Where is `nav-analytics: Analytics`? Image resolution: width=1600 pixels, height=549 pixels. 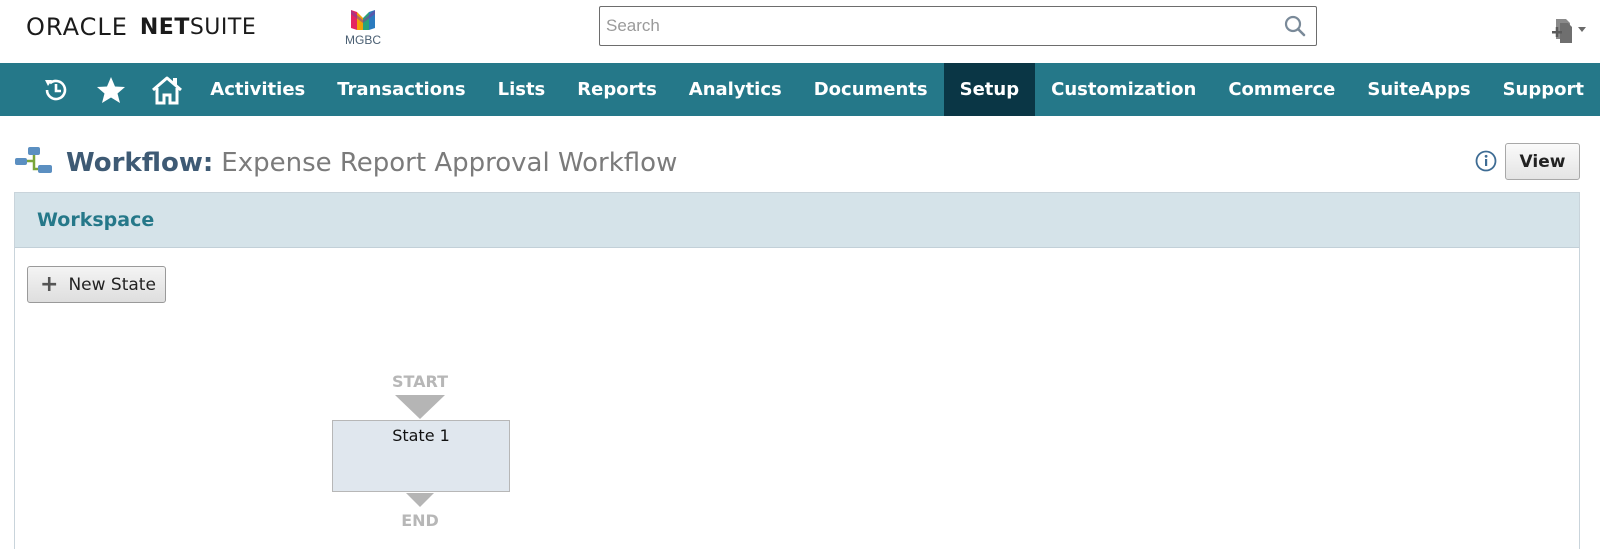 nav-analytics: Analytics is located at coordinates (735, 89).